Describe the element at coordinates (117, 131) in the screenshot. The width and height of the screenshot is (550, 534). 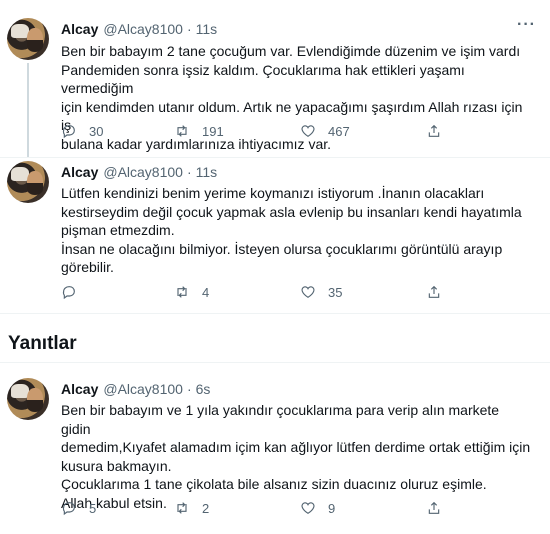
I see `reply-button: 30` at that location.